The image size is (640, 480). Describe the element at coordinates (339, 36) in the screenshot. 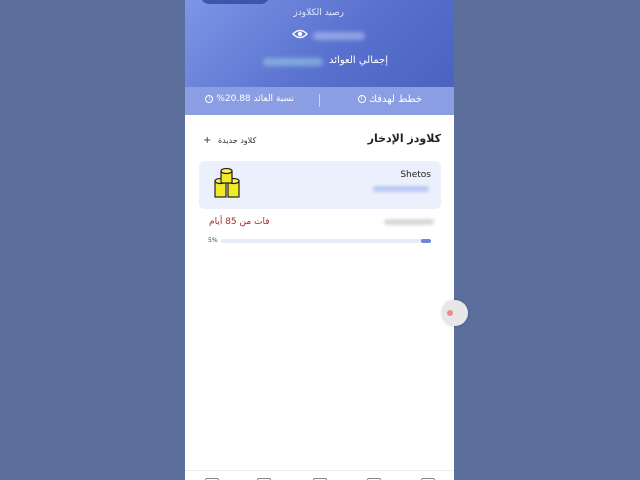

I see `balance-value-hidden` at that location.